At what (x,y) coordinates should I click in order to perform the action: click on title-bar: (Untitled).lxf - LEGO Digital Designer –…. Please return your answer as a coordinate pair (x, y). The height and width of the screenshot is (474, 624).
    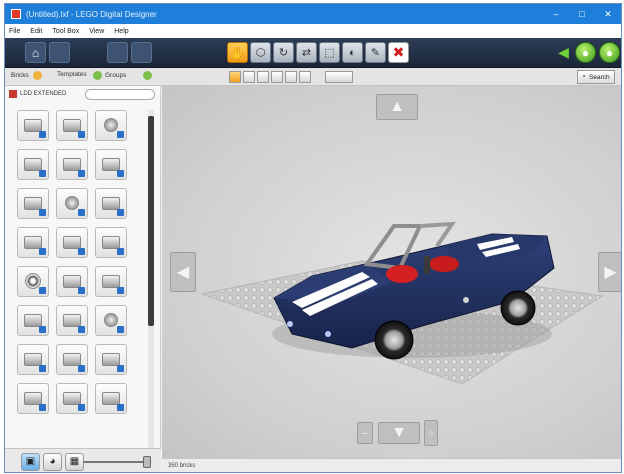
    Looking at the image, I should click on (313, 14).